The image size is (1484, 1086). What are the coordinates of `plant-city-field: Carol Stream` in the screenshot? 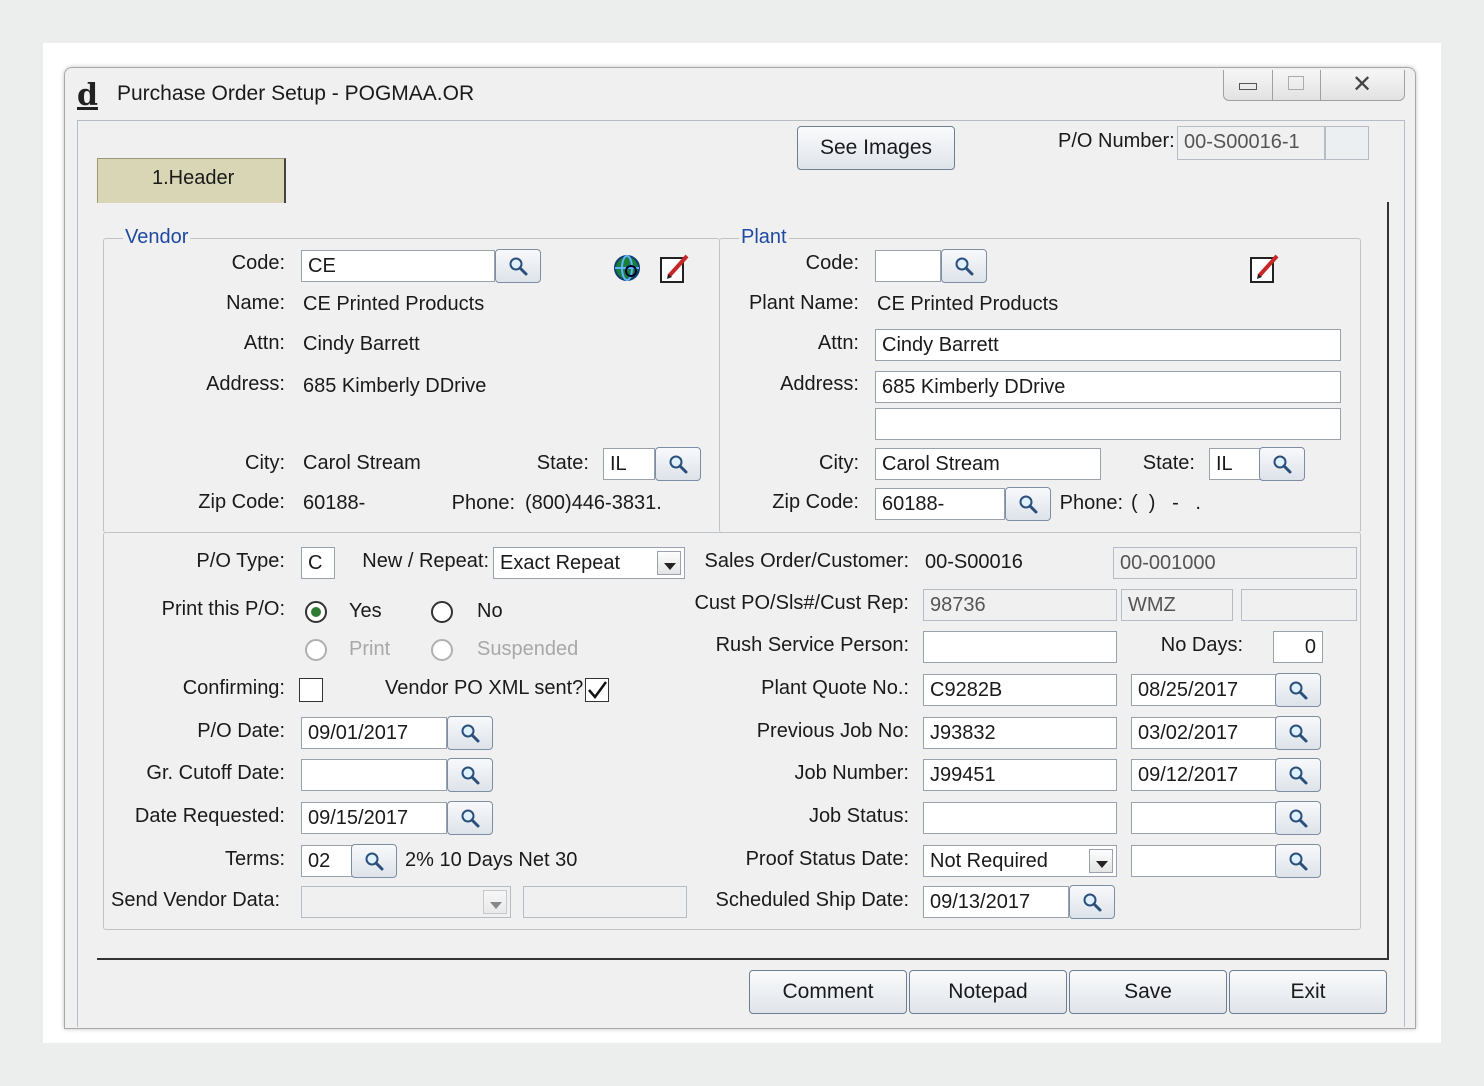 It's located at (988, 464).